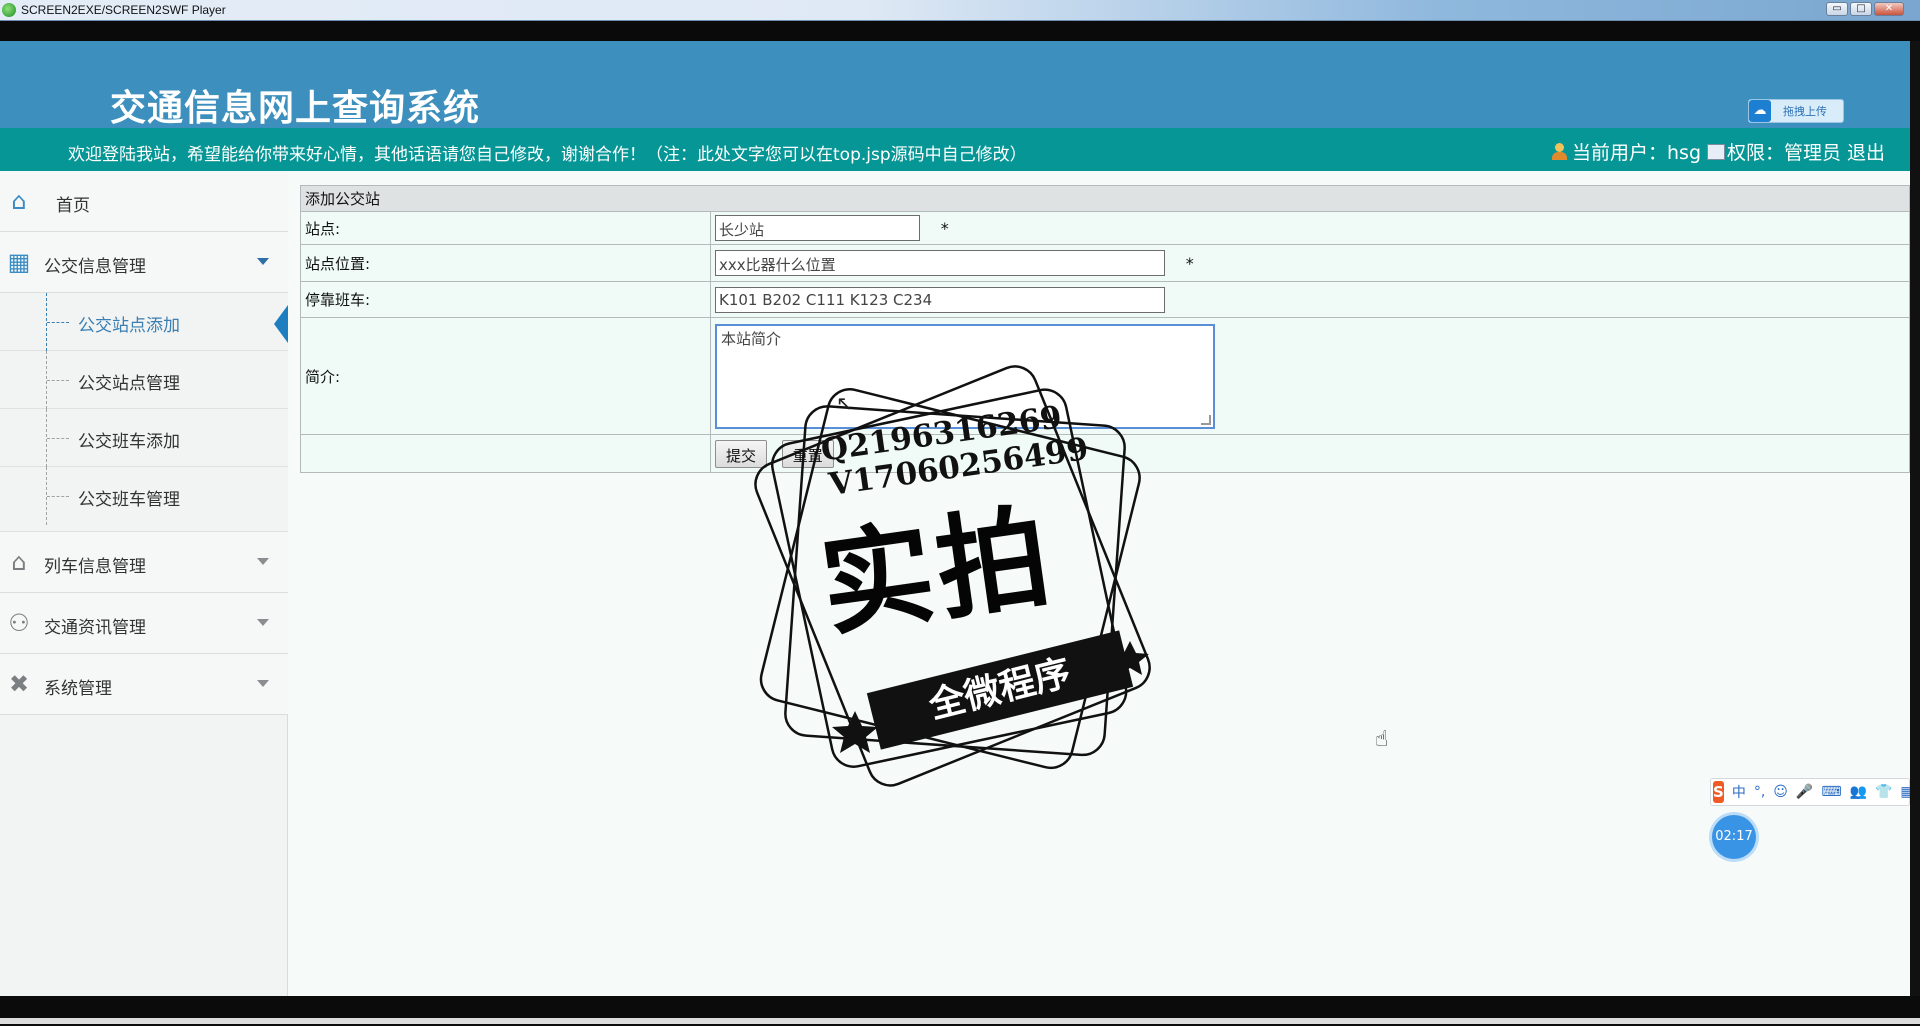 The width and height of the screenshot is (1920, 1026). I want to click on users-icon: ⚇, so click(19, 623).